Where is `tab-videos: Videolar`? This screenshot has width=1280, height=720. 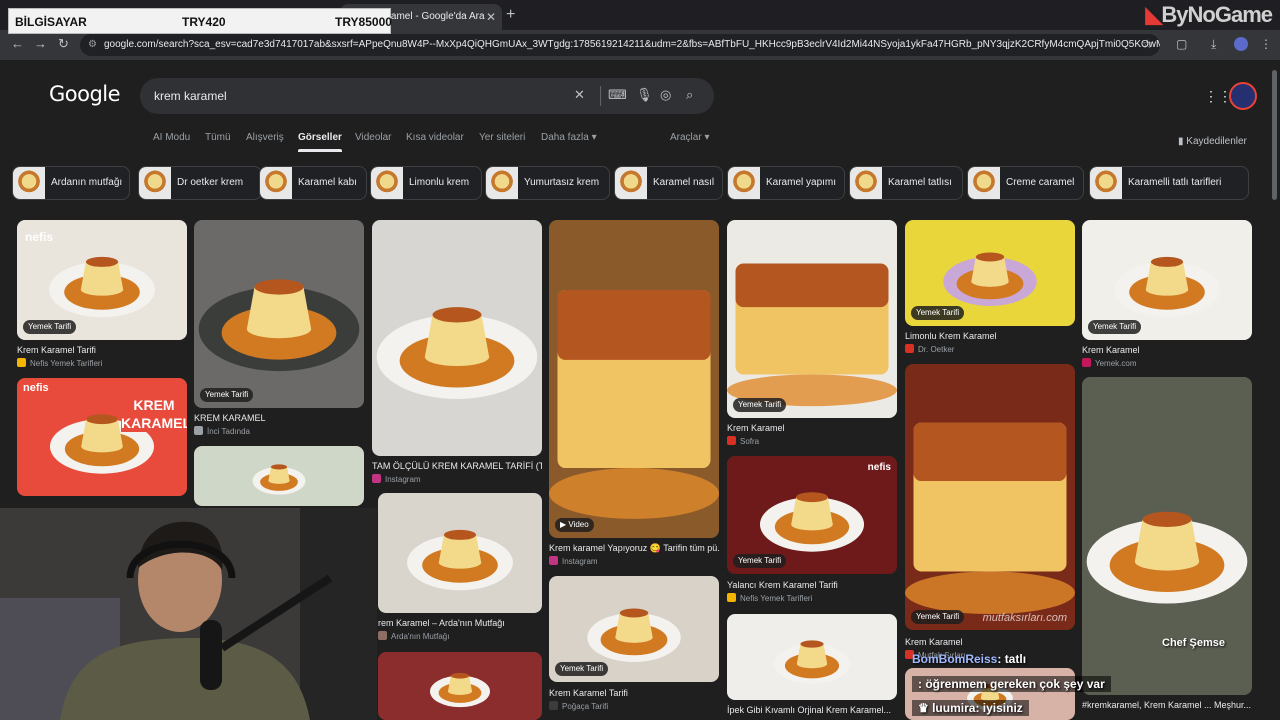 tab-videos: Videolar is located at coordinates (373, 137).